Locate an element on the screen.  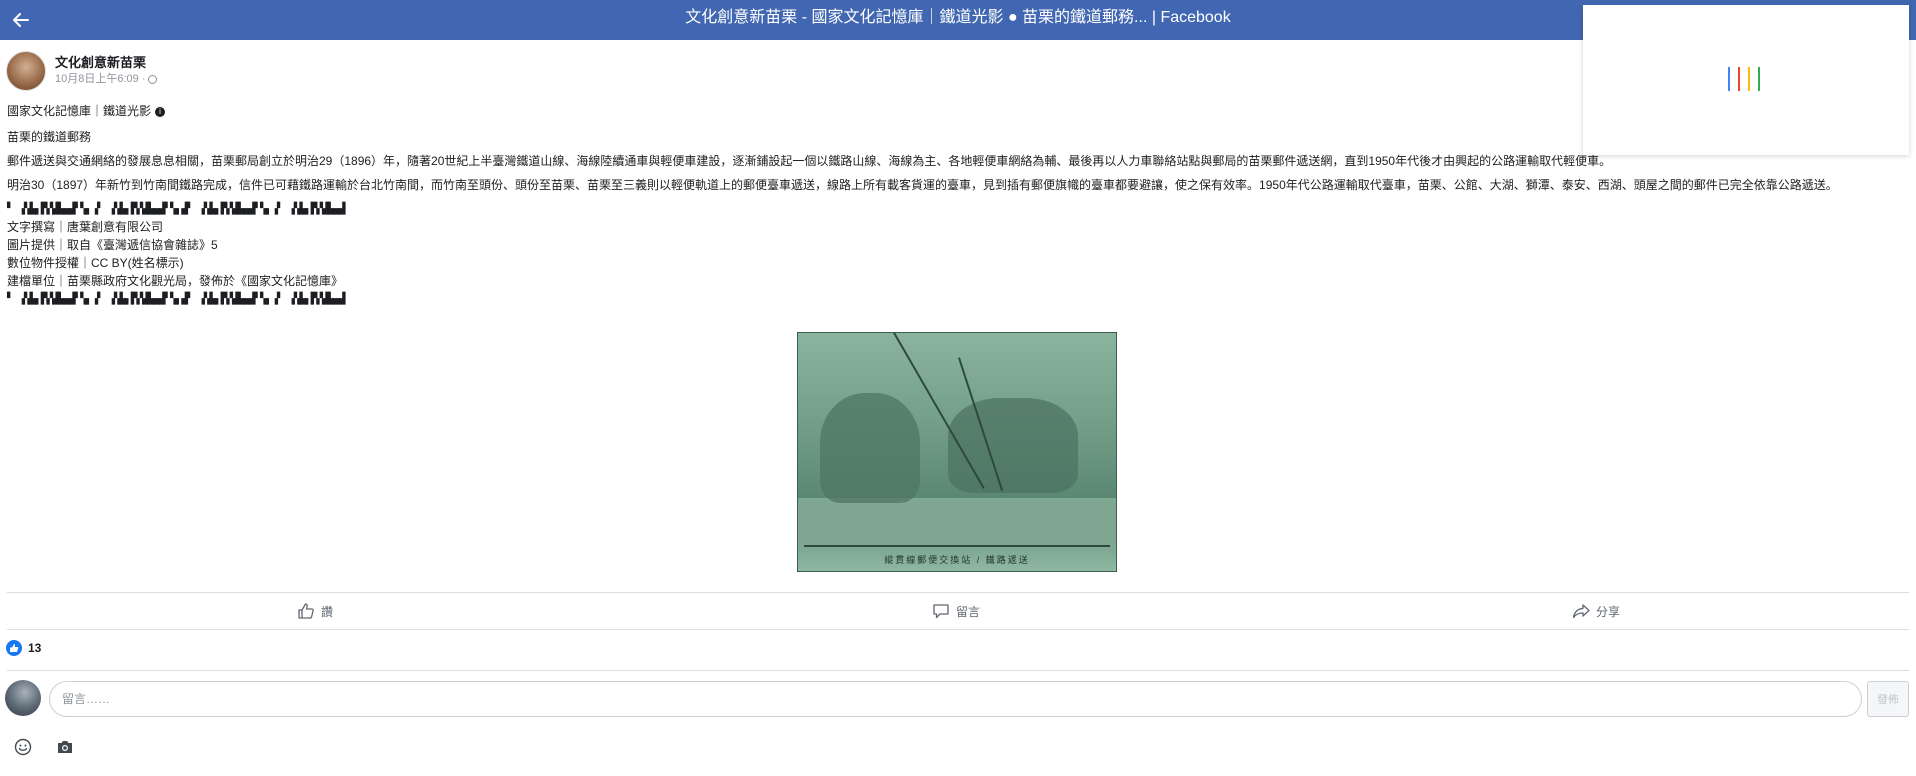
credit-license: 數位物件授權｜CC BY(姓名標示) is located at coordinates (95, 263).